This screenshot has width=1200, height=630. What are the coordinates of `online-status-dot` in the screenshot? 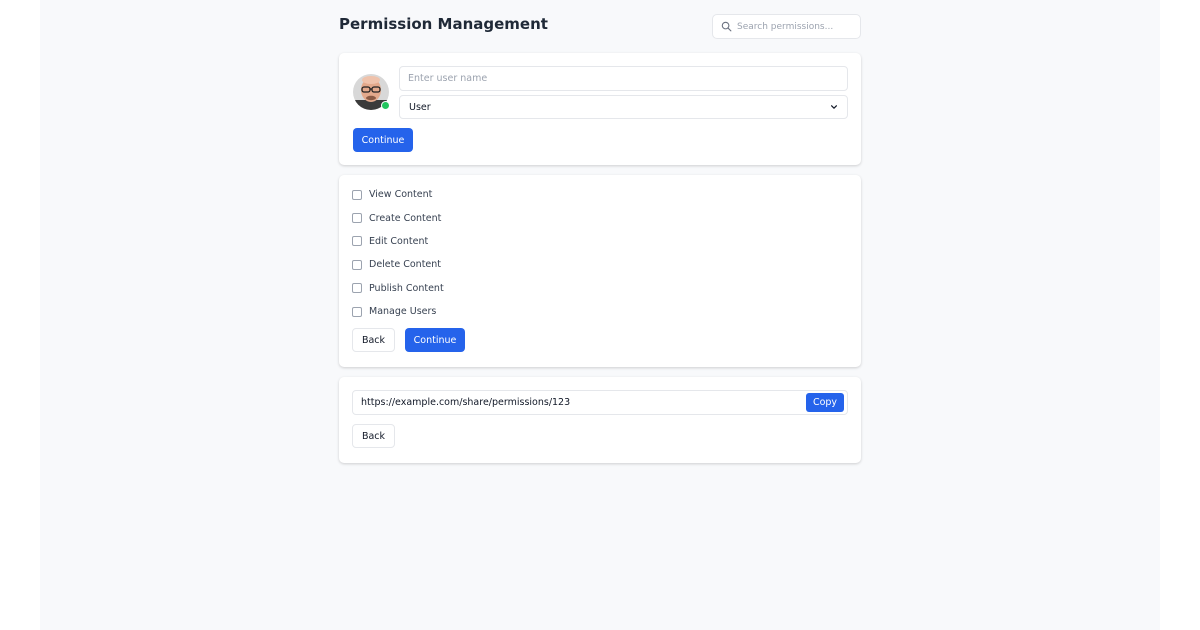 It's located at (385, 105).